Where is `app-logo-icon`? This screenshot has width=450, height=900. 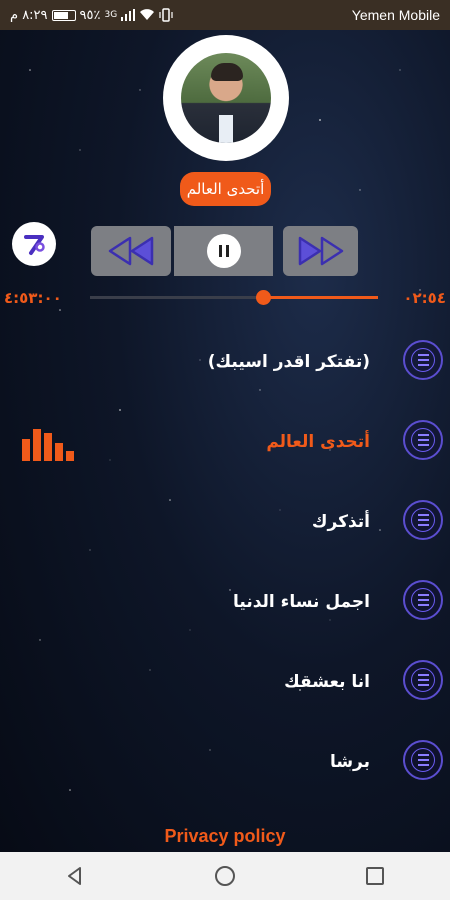
app-logo-icon is located at coordinates (34, 244).